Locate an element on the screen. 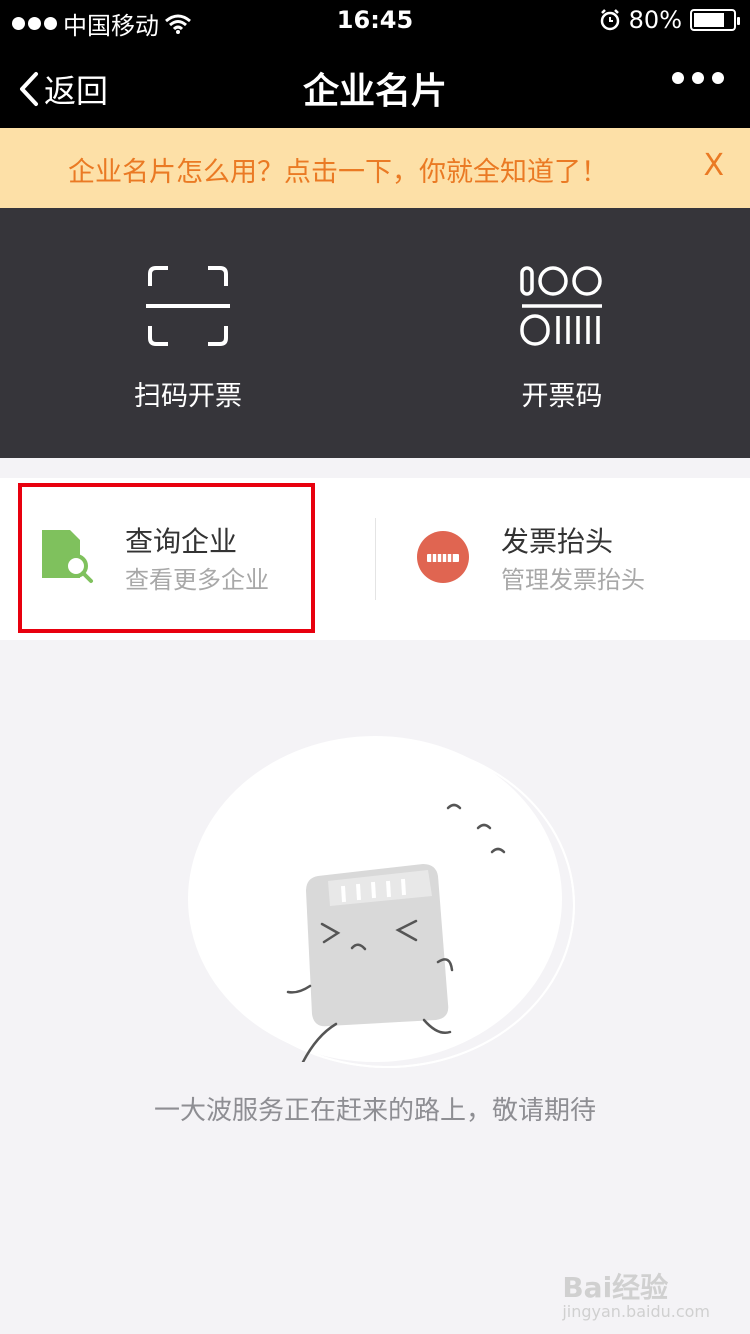 This screenshot has width=750, height=1334. battery-percent: 80% is located at coordinates (655, 20).